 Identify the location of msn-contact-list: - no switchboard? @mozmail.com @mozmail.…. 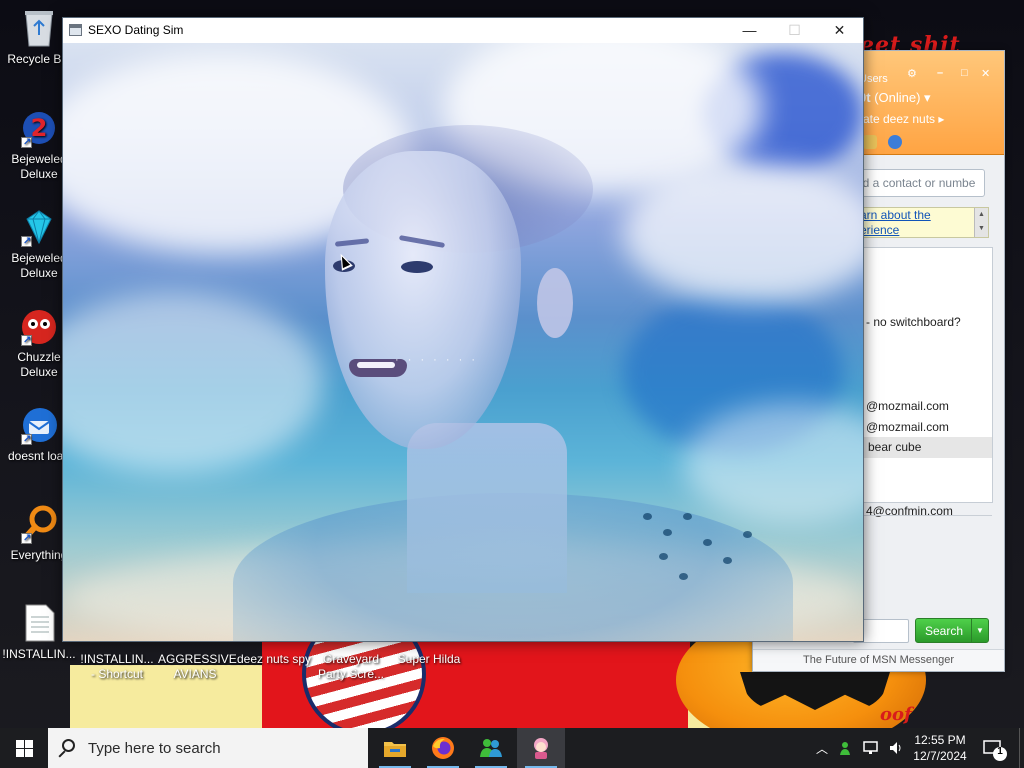
(923, 382).